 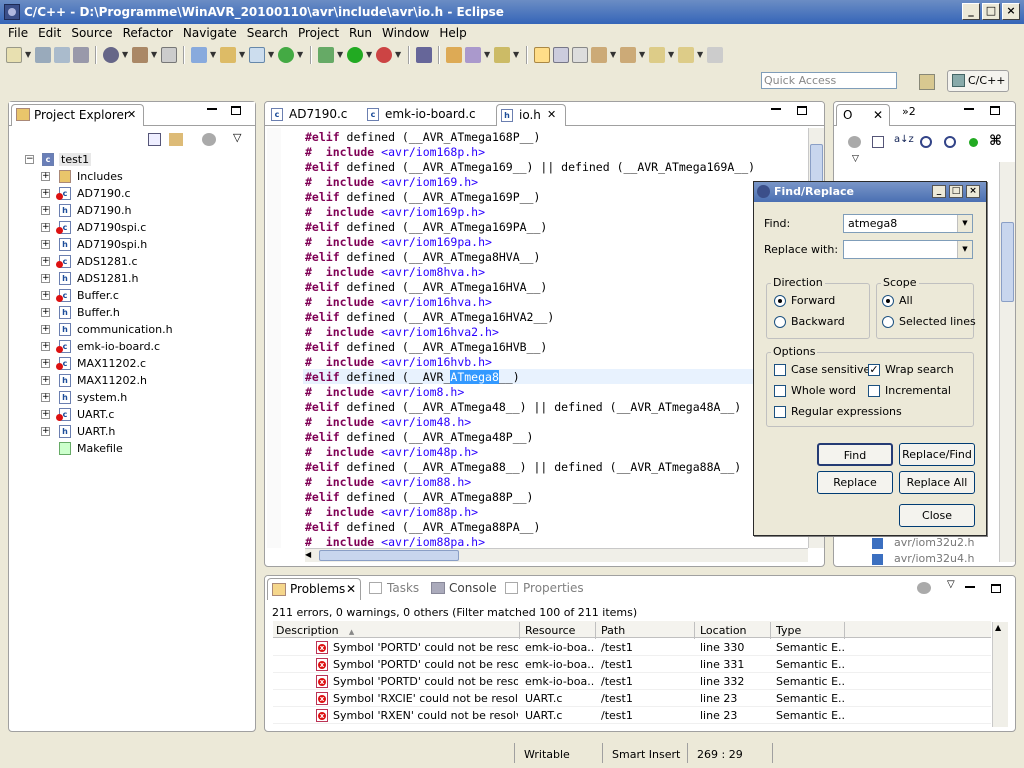 What do you see at coordinates (19, 33) in the screenshot?
I see `menu-file: File` at bounding box center [19, 33].